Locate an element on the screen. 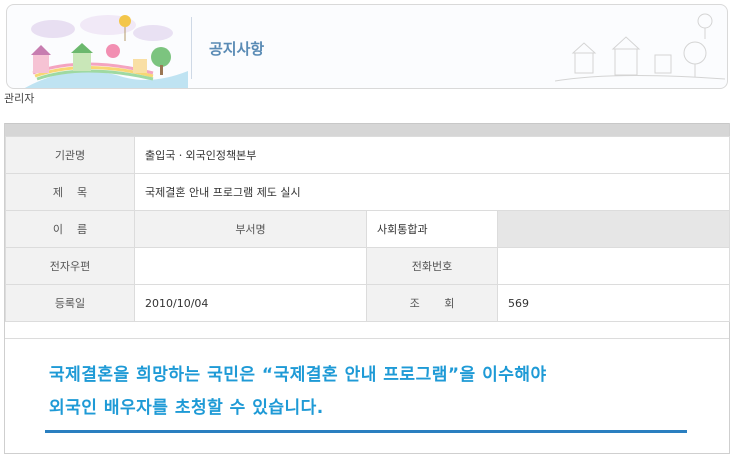  house-sketch-icon is located at coordinates (640, 47).